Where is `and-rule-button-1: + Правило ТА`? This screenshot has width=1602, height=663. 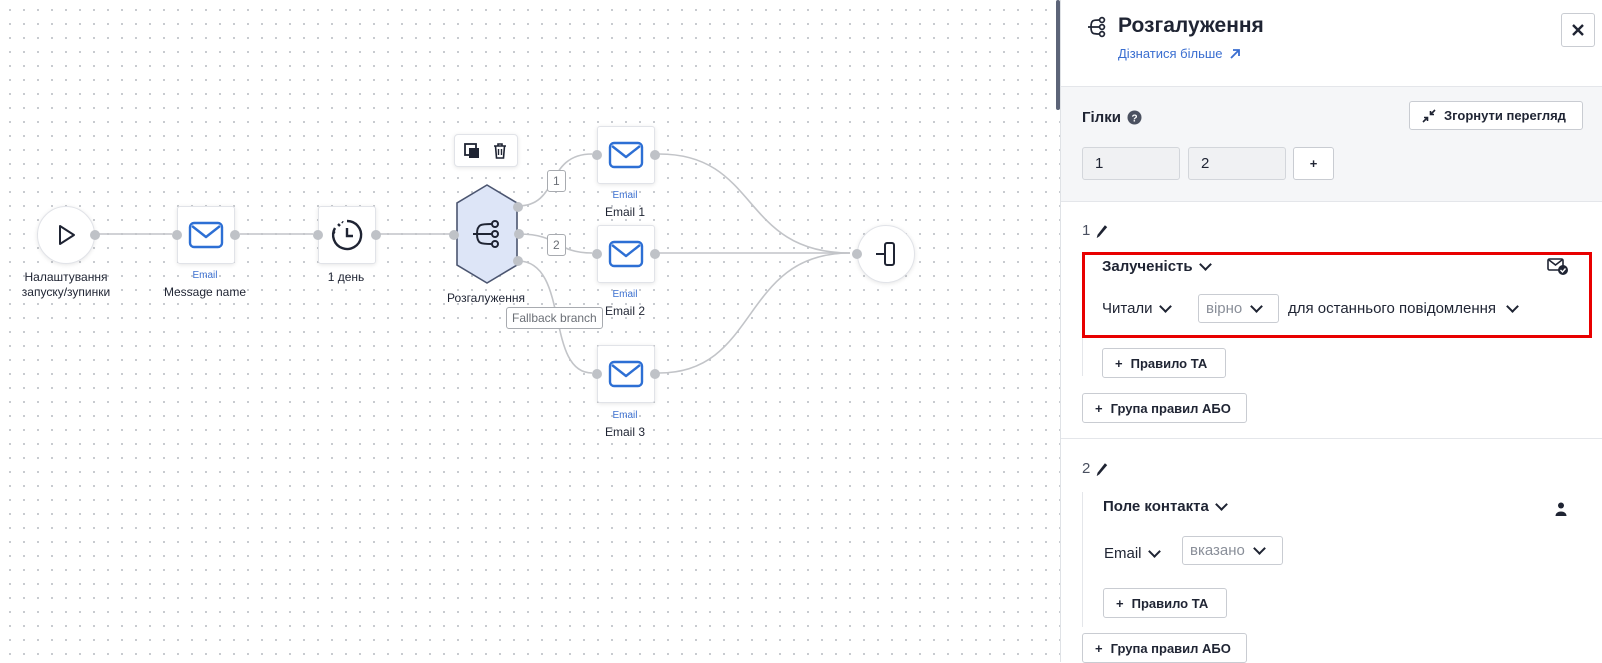 and-rule-button-1: + Правило ТА is located at coordinates (1164, 363).